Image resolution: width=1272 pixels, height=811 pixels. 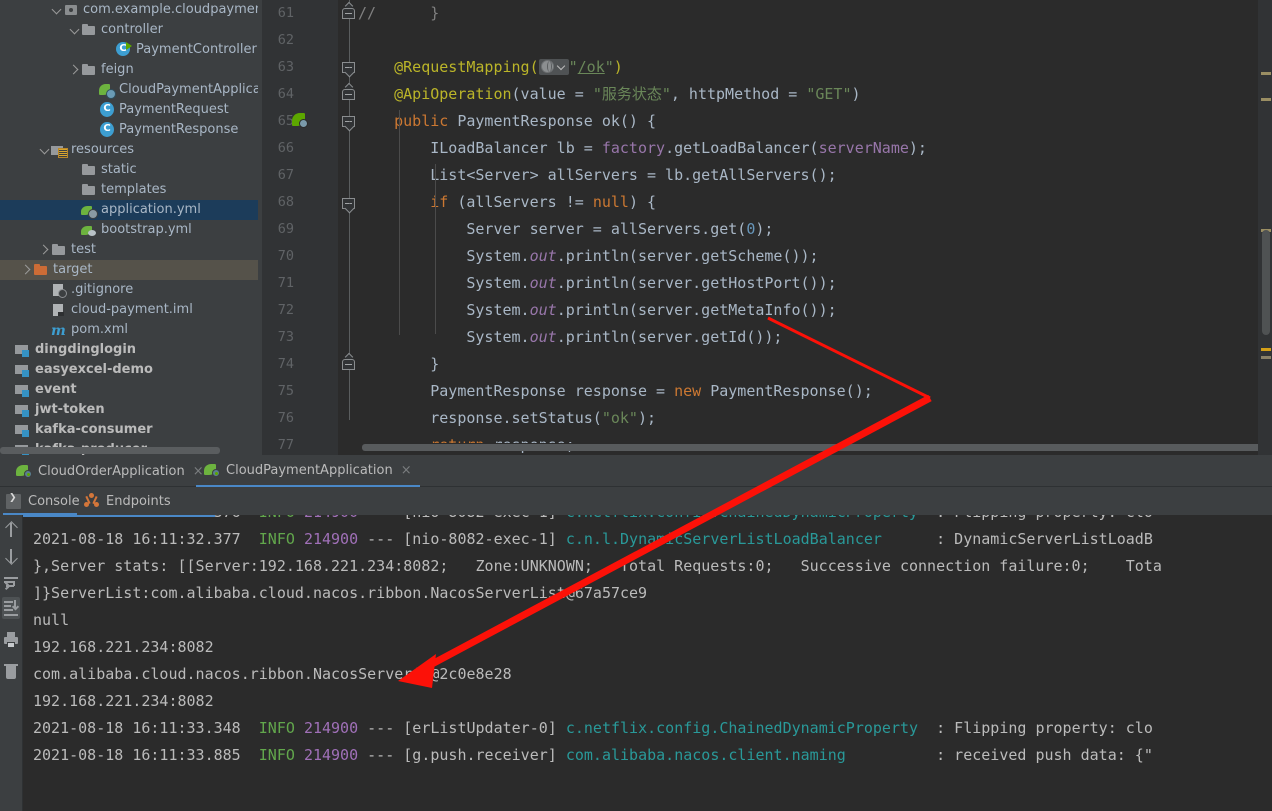 What do you see at coordinates (636, 501) in the screenshot?
I see `run-subtabs: Console Endpoints` at bounding box center [636, 501].